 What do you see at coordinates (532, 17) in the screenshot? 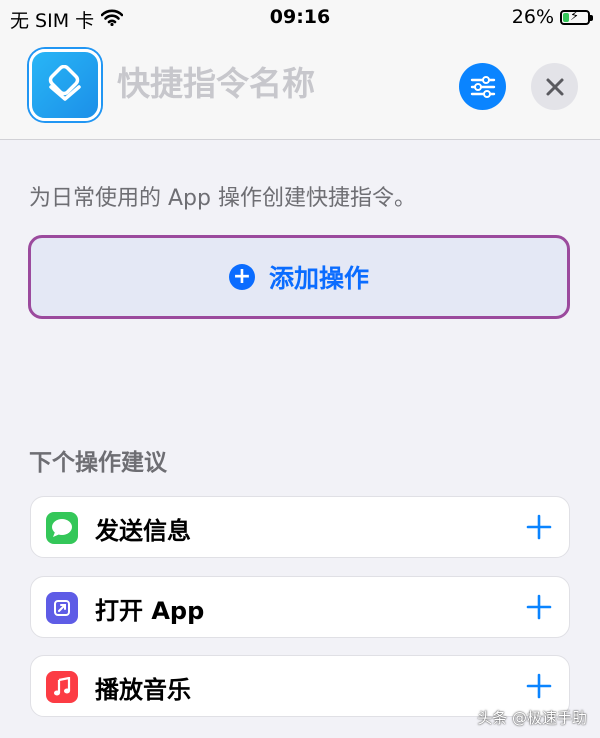
I see `battery-percent: 26%` at bounding box center [532, 17].